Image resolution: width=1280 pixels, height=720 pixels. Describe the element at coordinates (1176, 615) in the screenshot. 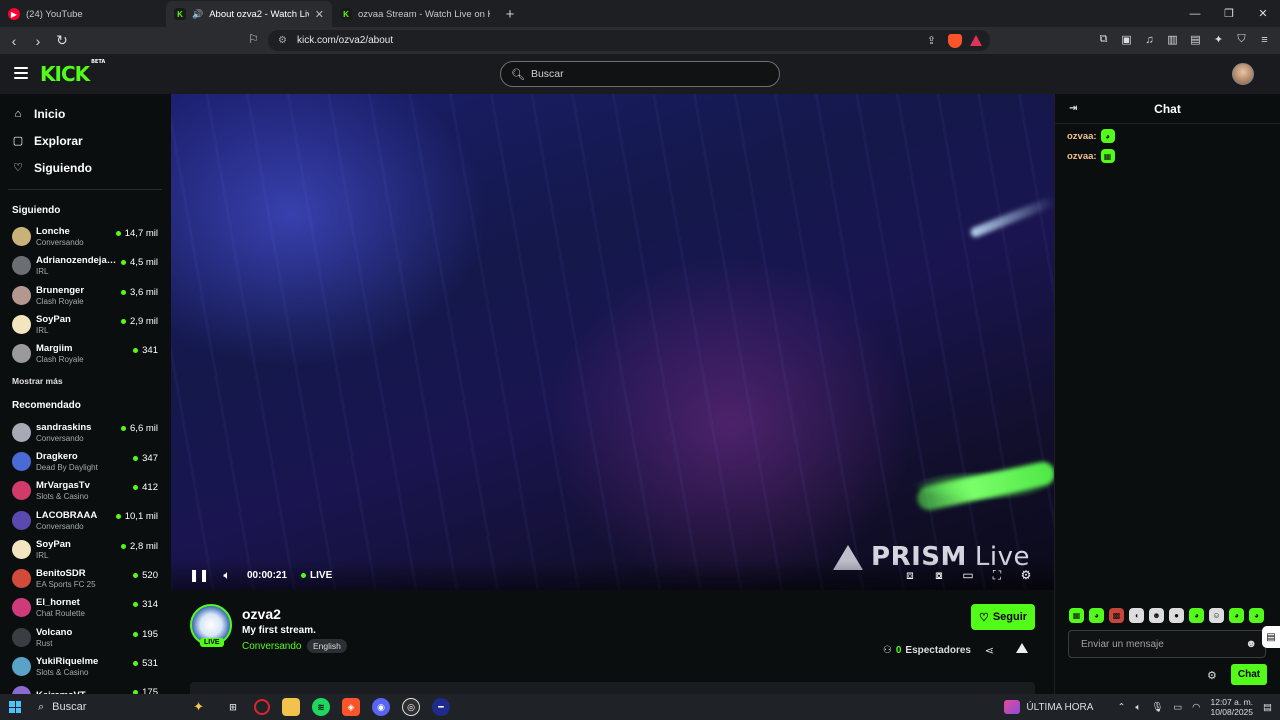

I see `emote-6-icon: ●` at that location.